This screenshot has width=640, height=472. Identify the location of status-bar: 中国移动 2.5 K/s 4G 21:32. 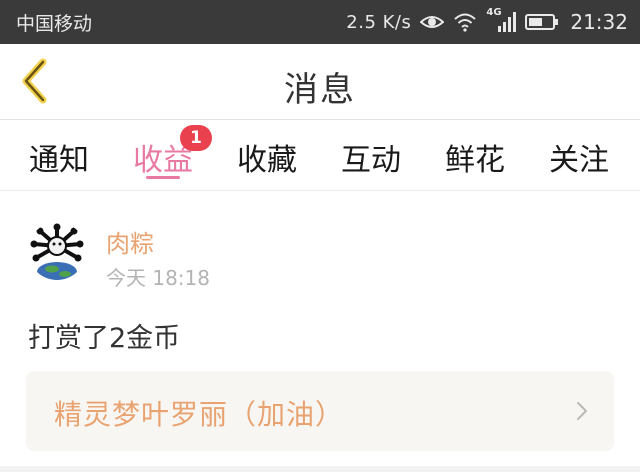
(320, 22).